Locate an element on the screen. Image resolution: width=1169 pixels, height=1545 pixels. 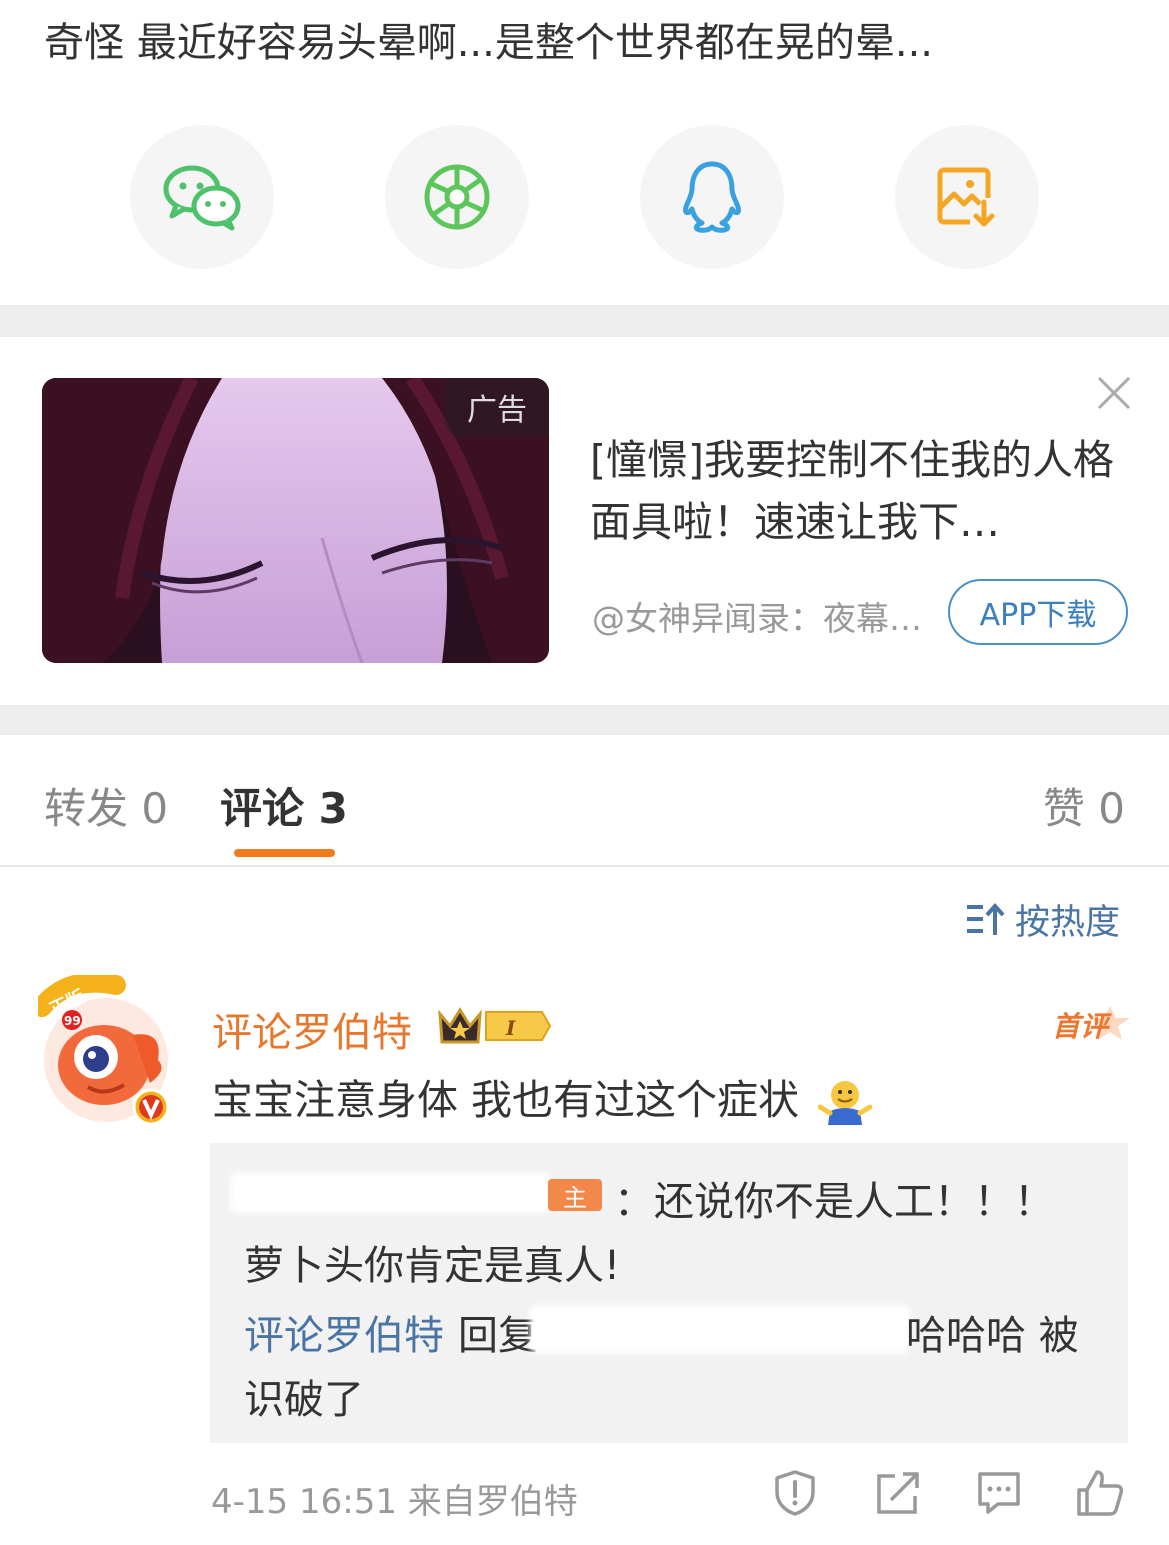
like-icon is located at coordinates (1100, 1493).